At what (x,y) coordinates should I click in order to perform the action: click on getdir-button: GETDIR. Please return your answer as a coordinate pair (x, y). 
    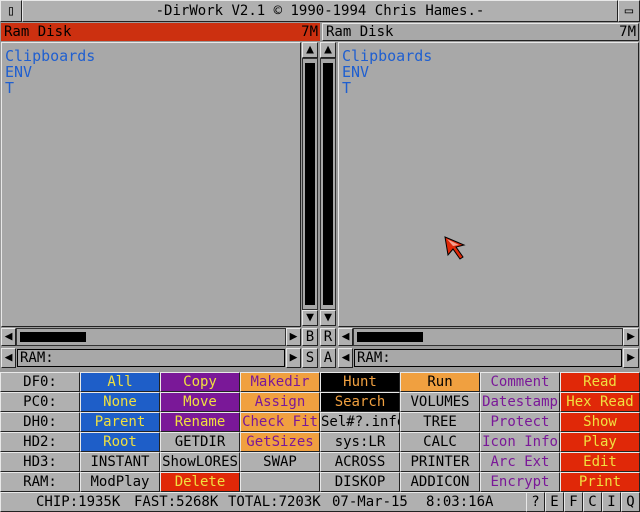
    Looking at the image, I should click on (200, 442).